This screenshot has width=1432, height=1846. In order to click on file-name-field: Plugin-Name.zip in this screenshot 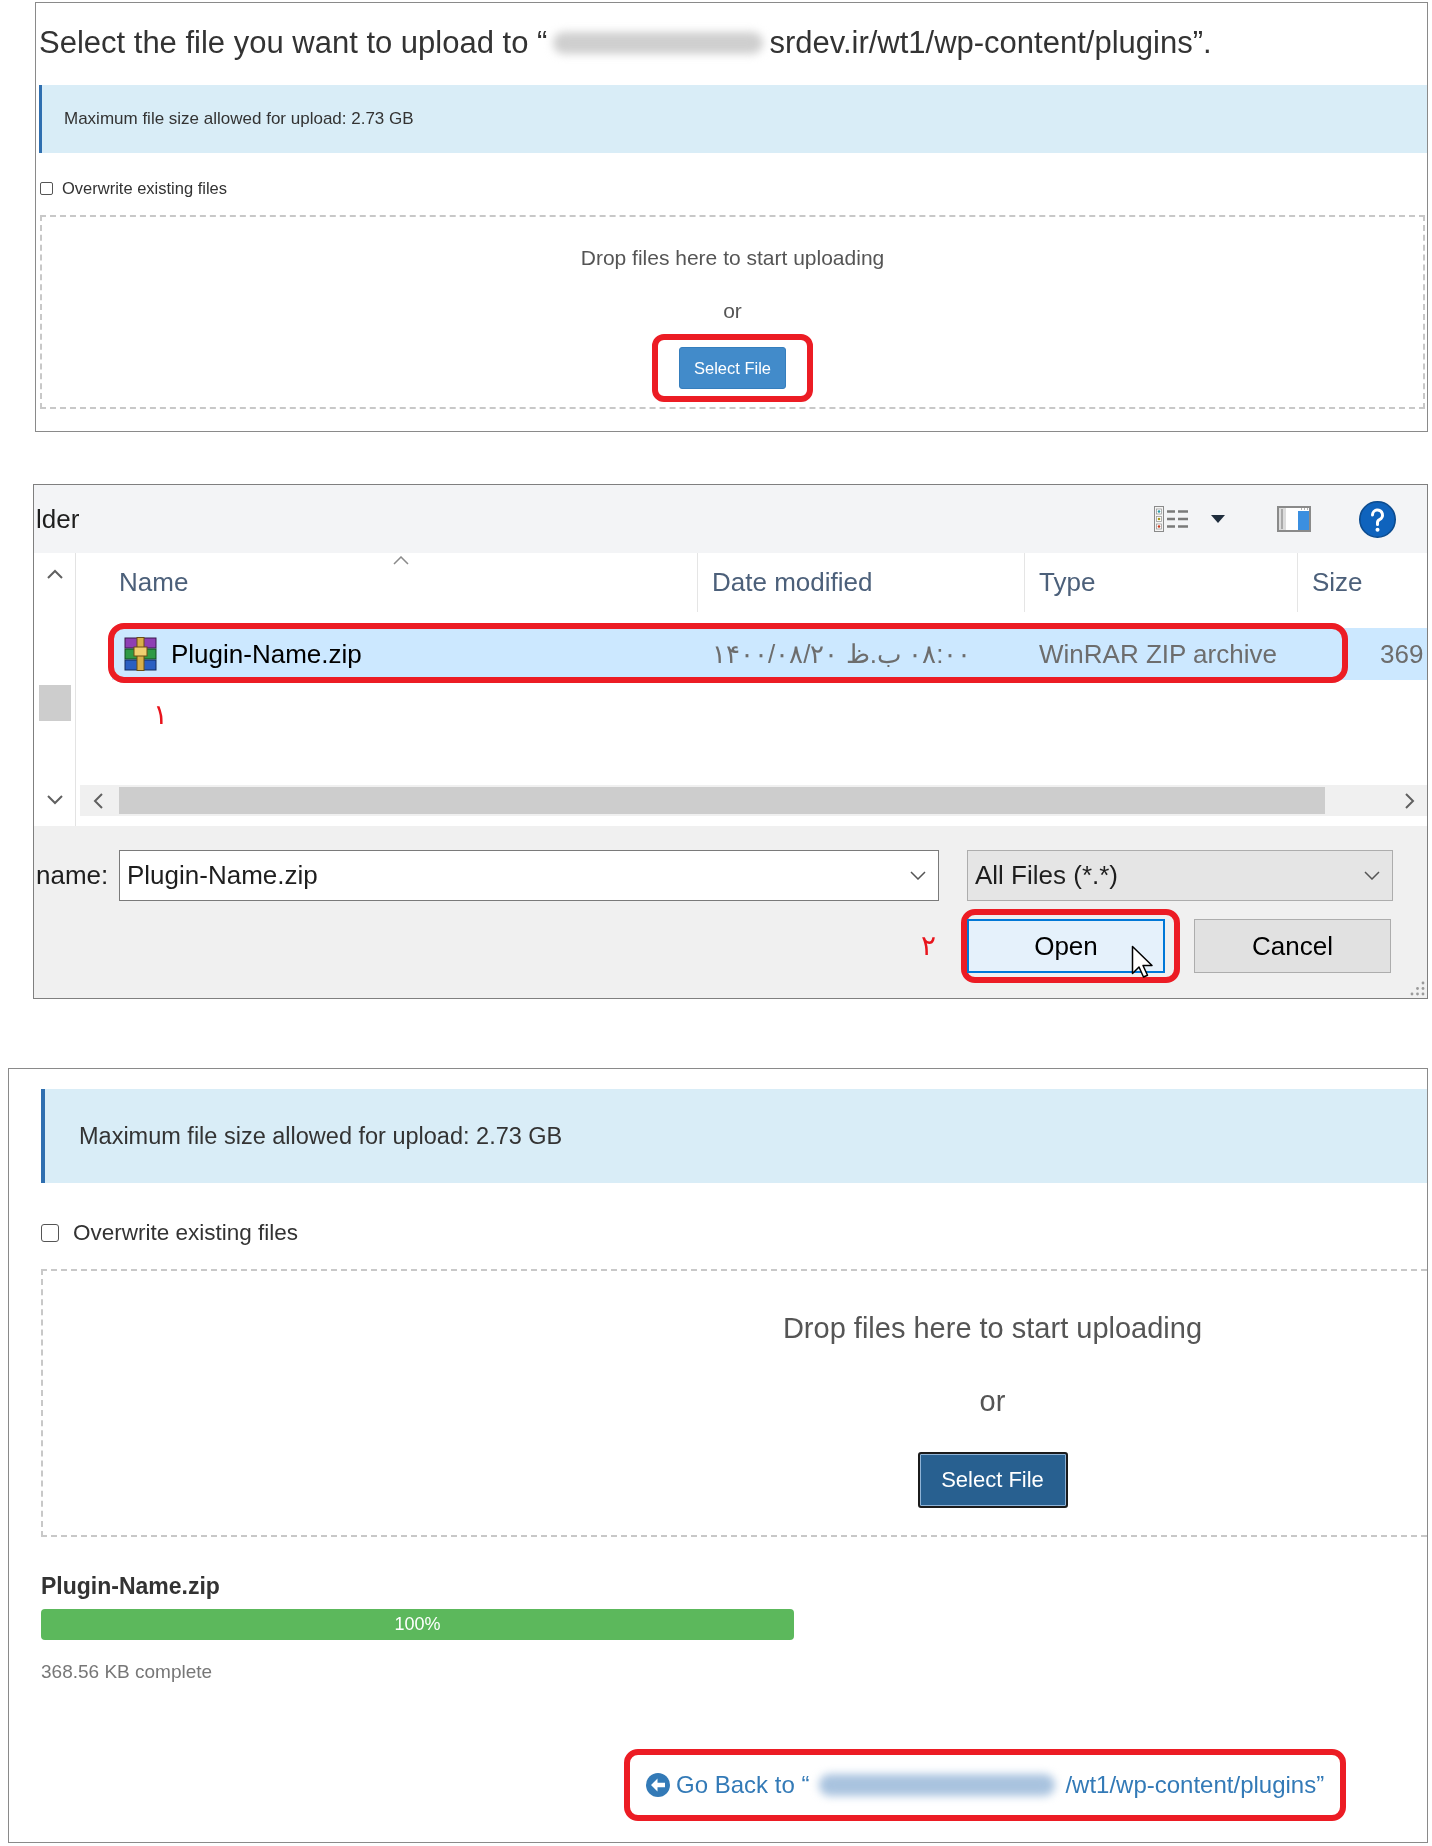, I will do `click(529, 875)`.